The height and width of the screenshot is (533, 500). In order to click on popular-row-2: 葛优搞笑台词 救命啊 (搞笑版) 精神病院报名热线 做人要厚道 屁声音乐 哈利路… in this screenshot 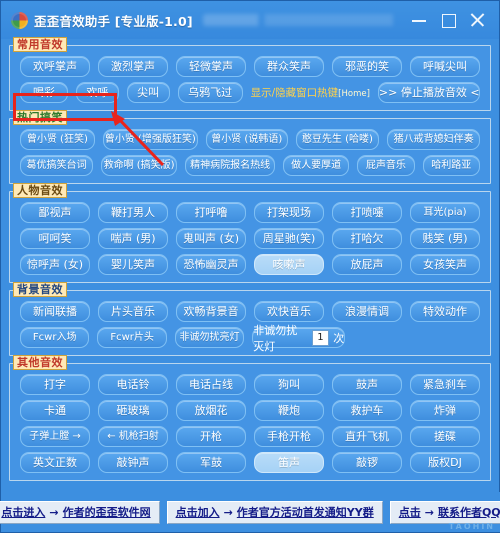, I will do `click(250, 165)`.